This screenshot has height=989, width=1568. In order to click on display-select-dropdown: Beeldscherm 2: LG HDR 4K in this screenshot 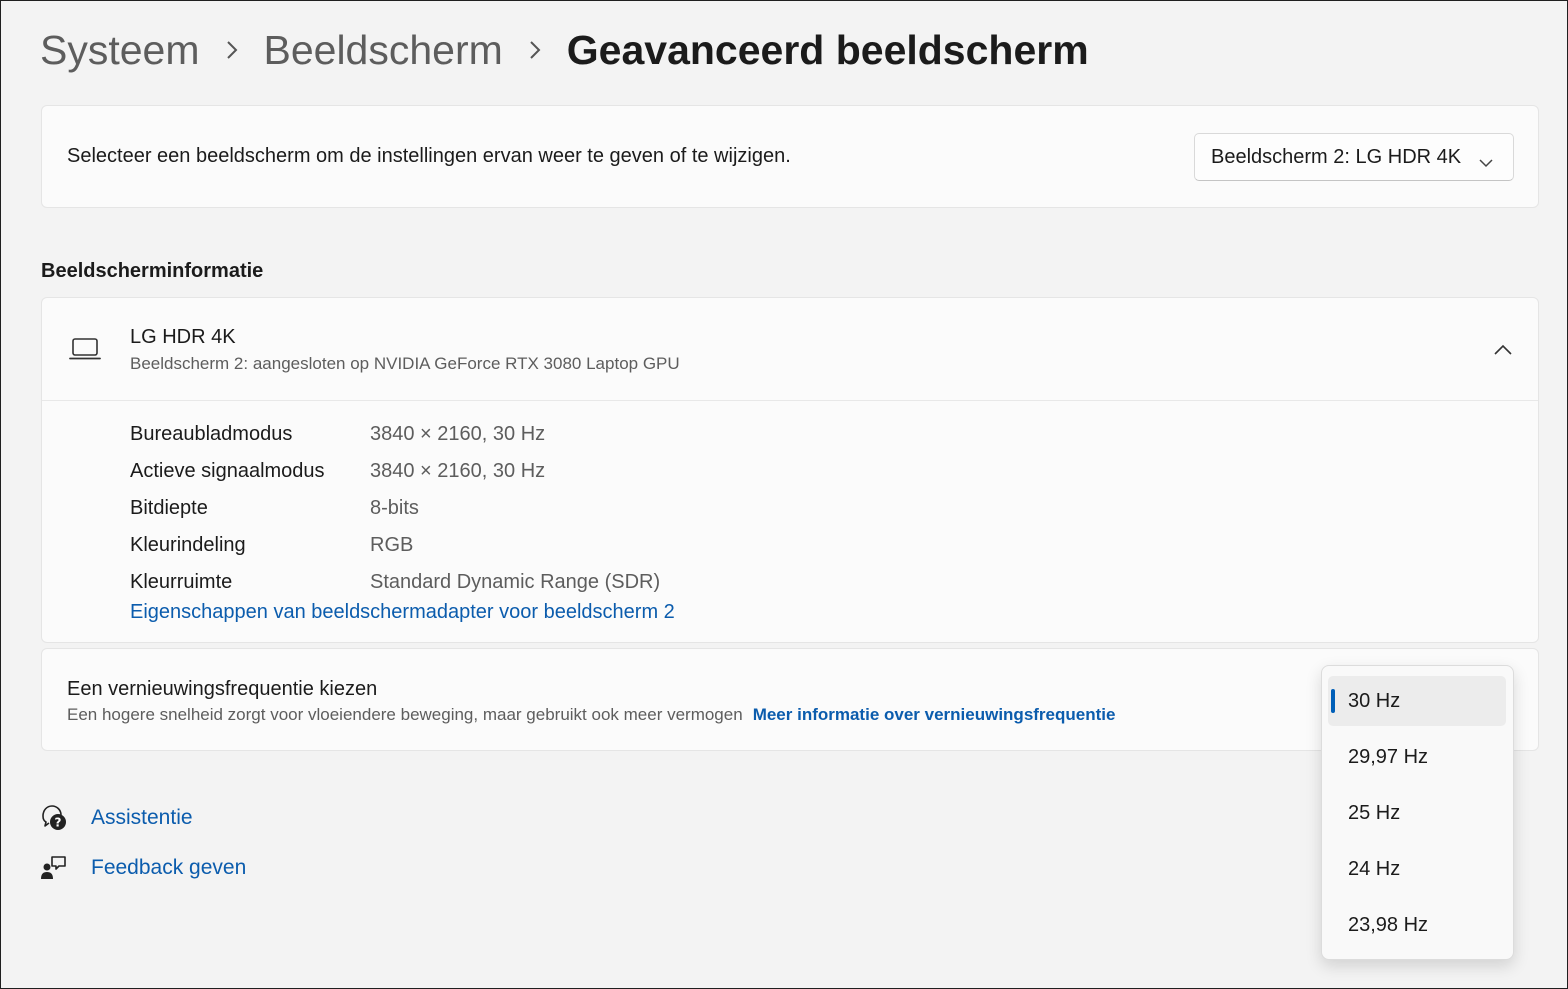, I will do `click(1354, 157)`.